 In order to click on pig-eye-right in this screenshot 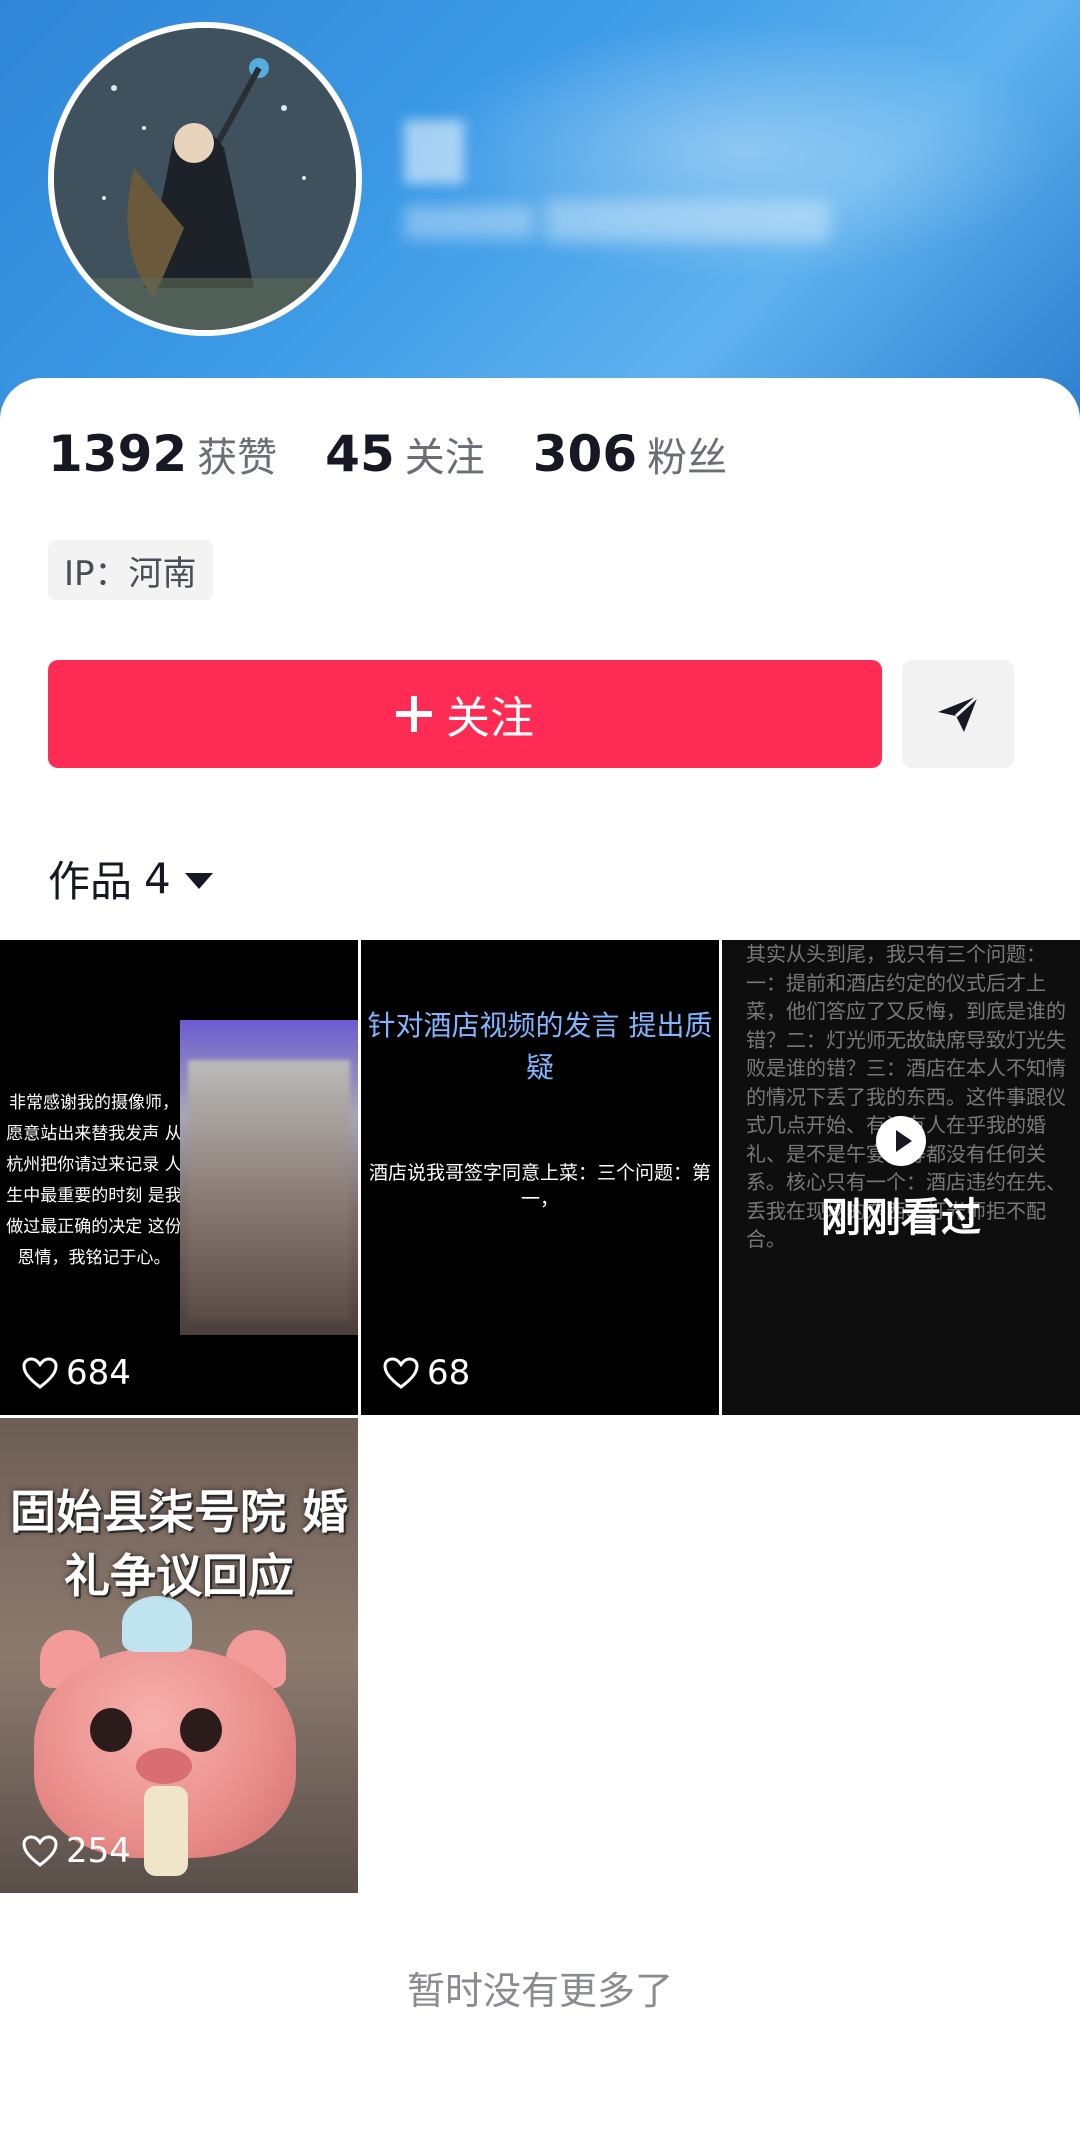, I will do `click(201, 1730)`.